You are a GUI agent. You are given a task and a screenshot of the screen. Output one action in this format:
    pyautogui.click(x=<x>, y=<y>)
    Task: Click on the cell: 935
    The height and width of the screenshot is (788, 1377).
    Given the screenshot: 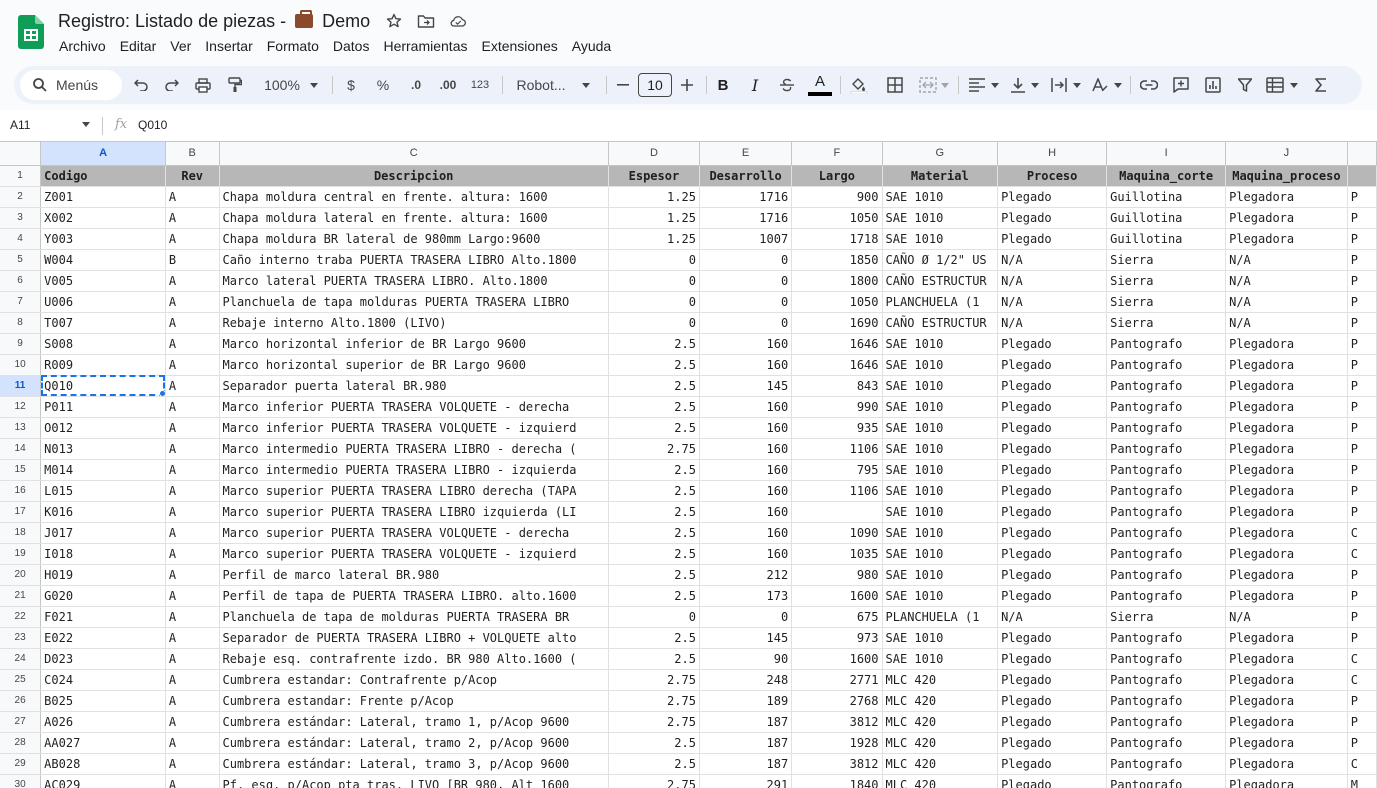 What is the action you would take?
    pyautogui.click(x=837, y=428)
    